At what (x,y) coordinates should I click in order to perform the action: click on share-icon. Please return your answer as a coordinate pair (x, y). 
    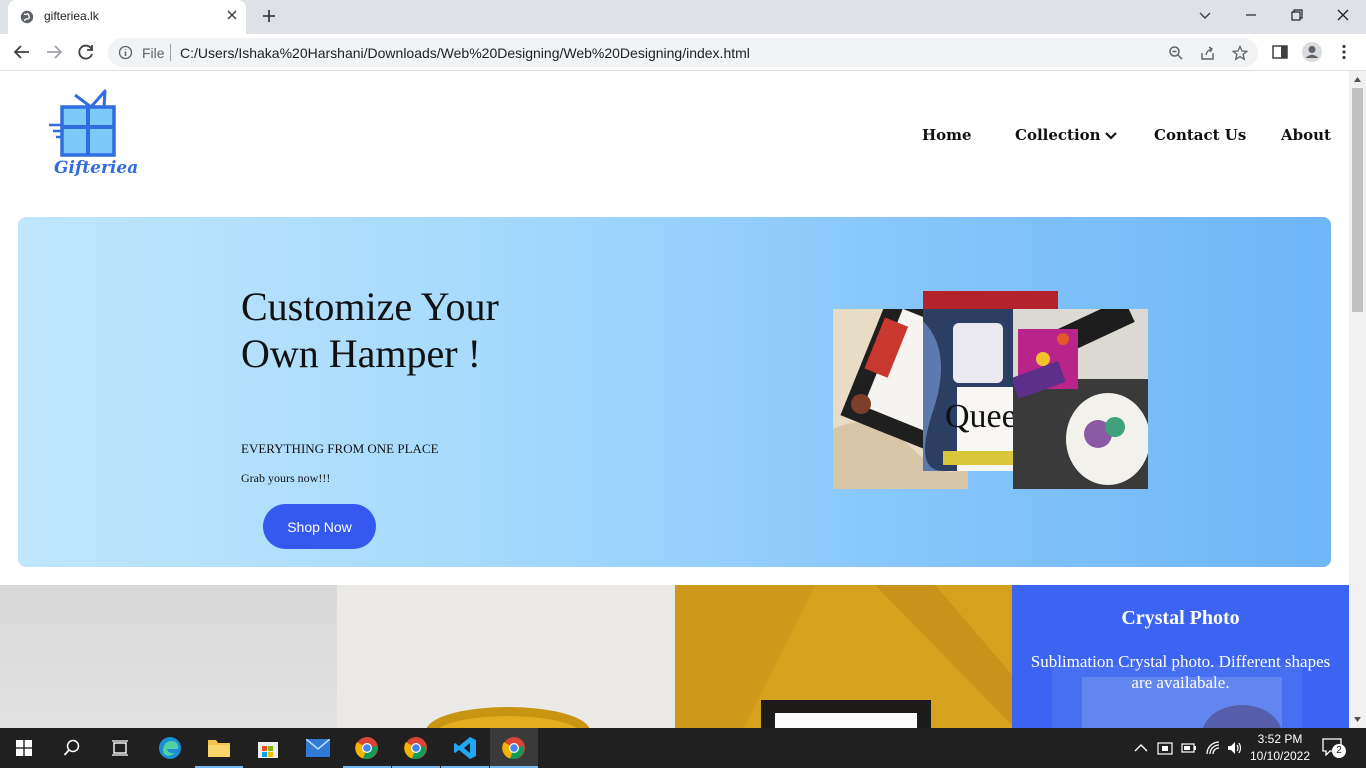
    Looking at the image, I should click on (1208, 53).